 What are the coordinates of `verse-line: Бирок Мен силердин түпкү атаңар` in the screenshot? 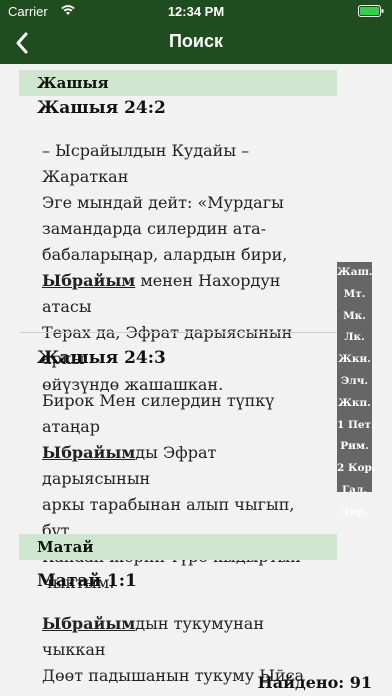 It's located at (184, 414).